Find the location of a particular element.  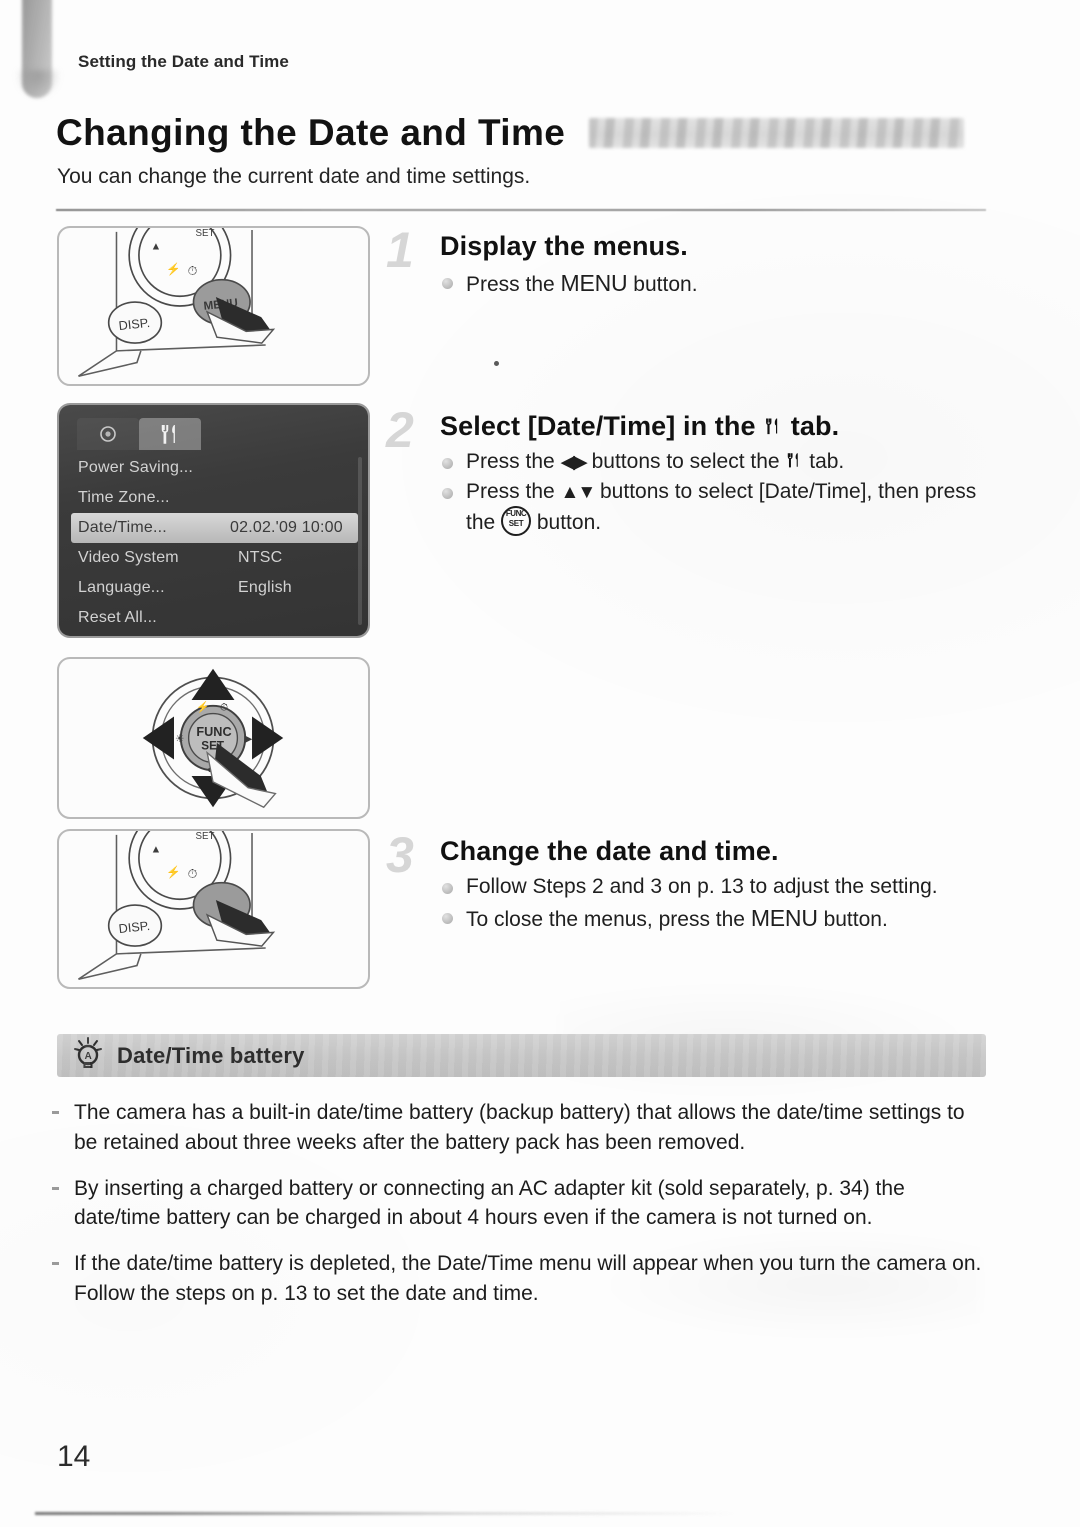

menu-row-value: 02.02.'09 10:00 is located at coordinates (286, 527).